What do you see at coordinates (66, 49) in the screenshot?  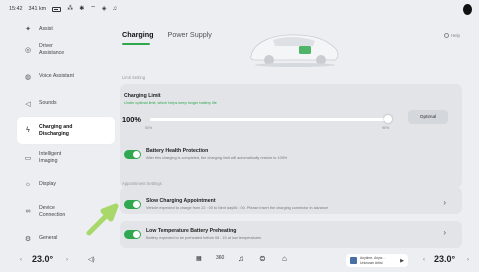 I see `sidebar-item-driver-assistance: ◎ Driver Assistance` at bounding box center [66, 49].